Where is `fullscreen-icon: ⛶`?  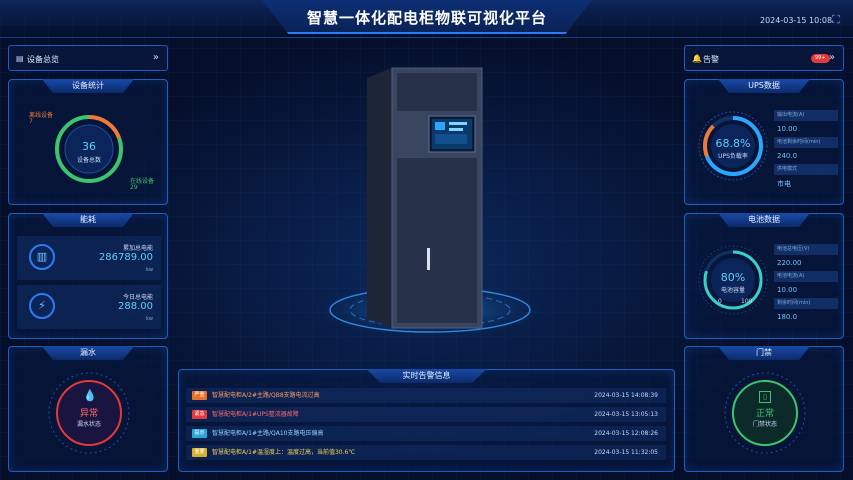
fullscreen-icon: ⛶ is located at coordinates (838, 20).